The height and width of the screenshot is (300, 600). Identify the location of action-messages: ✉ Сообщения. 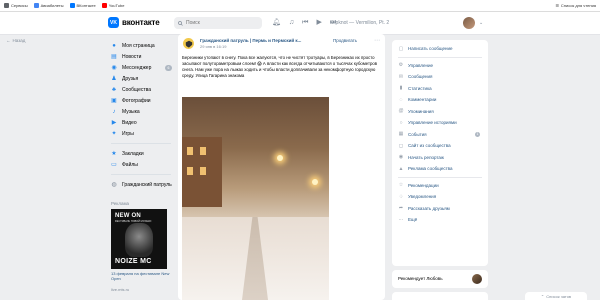
(440, 77).